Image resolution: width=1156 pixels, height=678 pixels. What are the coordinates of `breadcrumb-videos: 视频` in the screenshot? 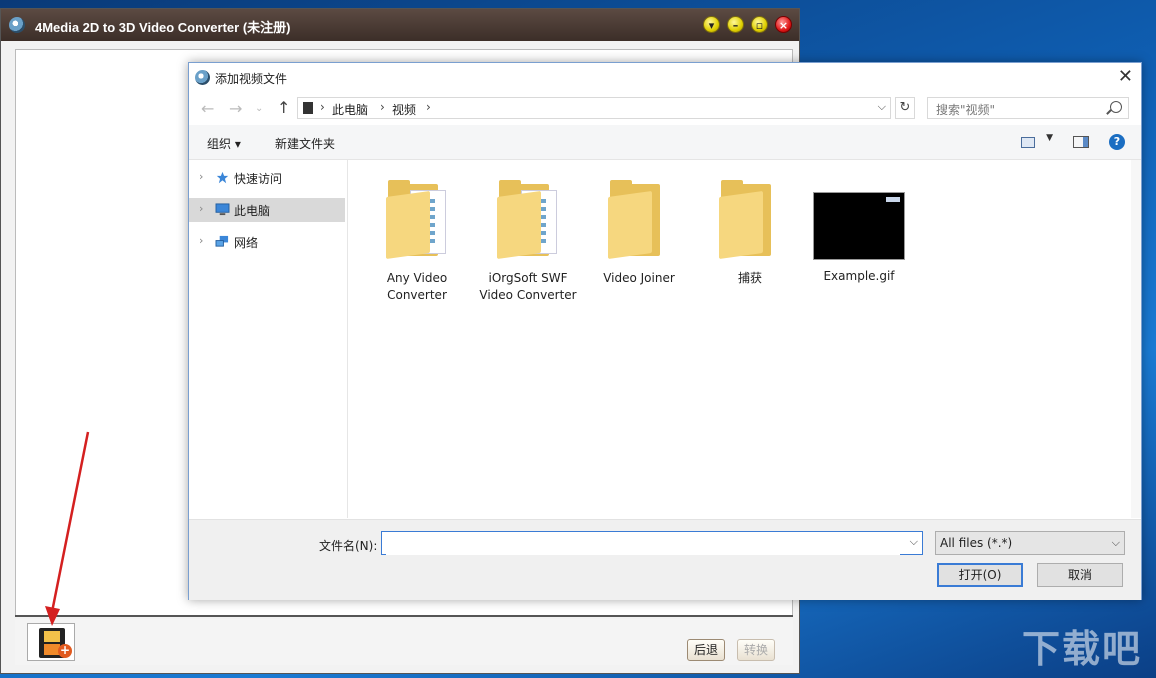 It's located at (404, 109).